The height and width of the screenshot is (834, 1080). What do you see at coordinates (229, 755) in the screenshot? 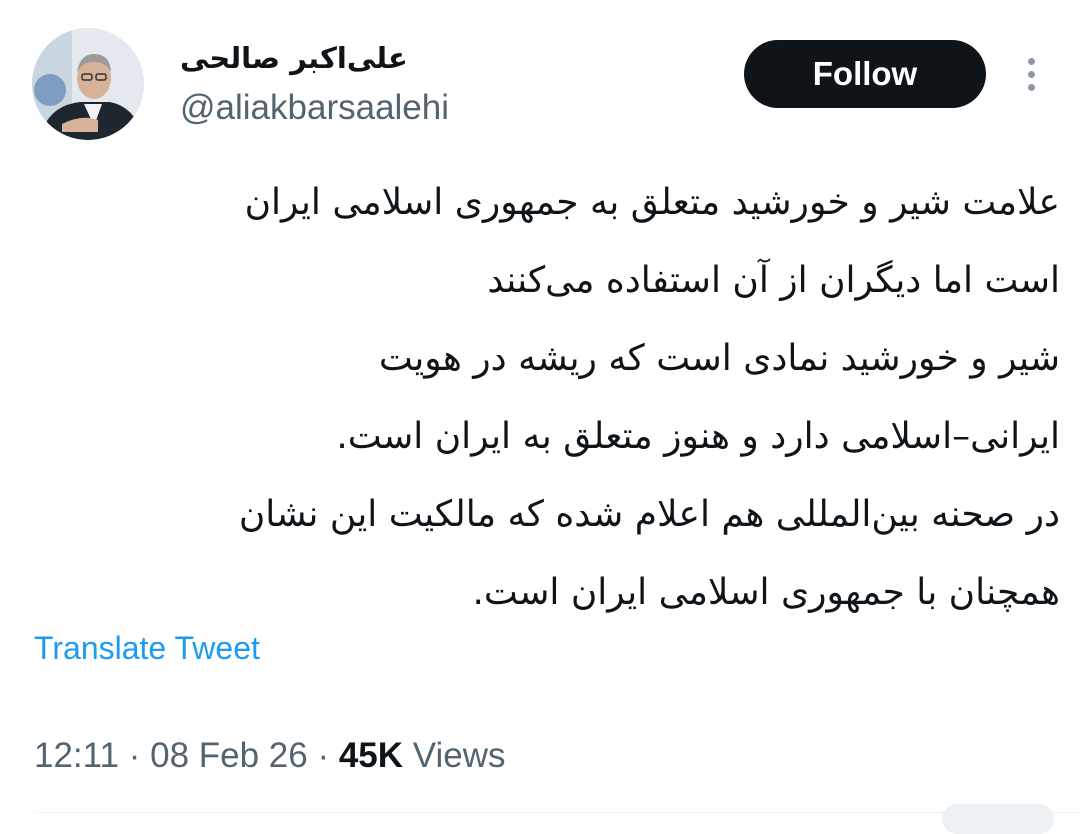
I see `tweet-date: 08 Feb 26` at bounding box center [229, 755].